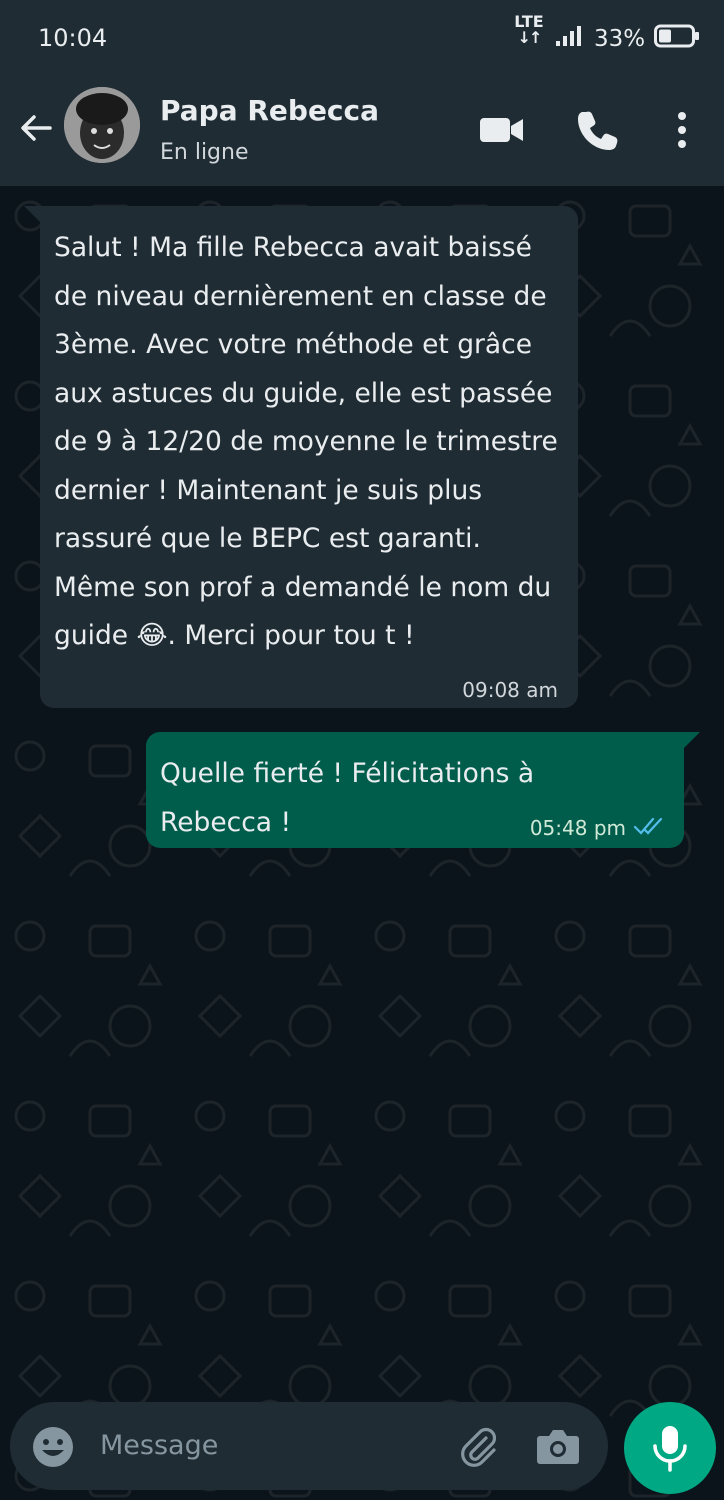 The height and width of the screenshot is (1500, 724). What do you see at coordinates (568, 36) in the screenshot?
I see `signal-icon` at bounding box center [568, 36].